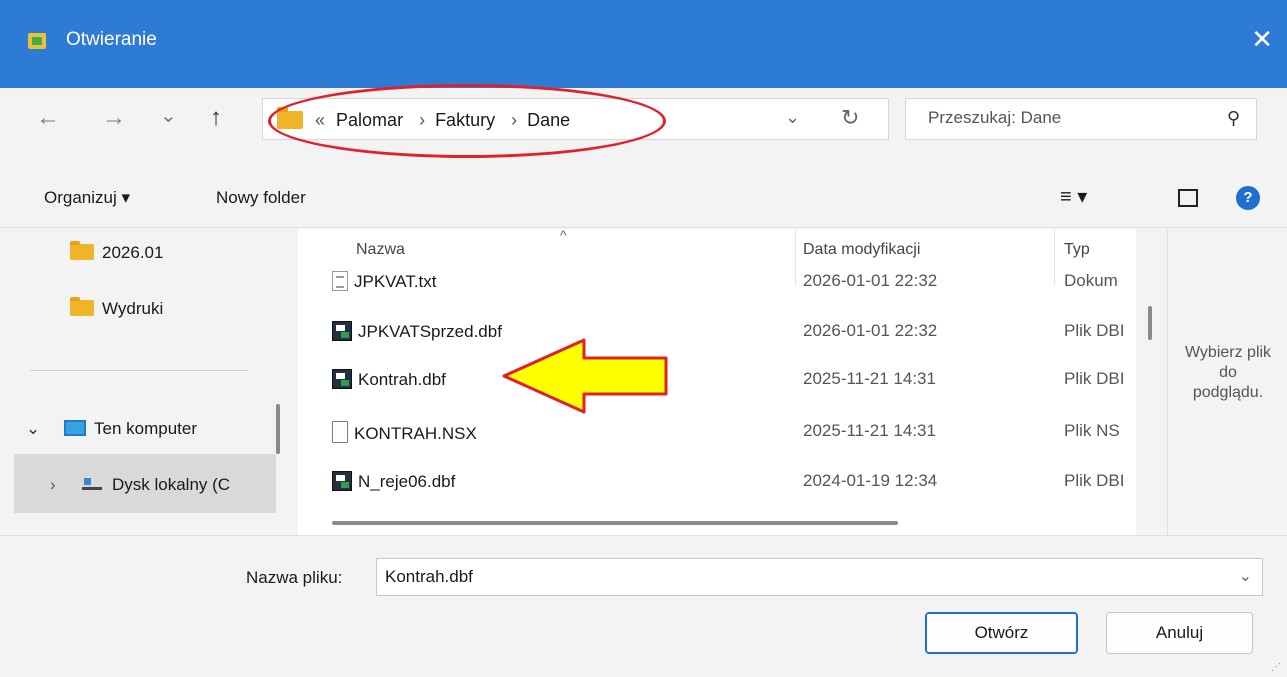  Describe the element at coordinates (792, 117) in the screenshot. I see `address-dropdown-chevron-icon: ⌄` at that location.